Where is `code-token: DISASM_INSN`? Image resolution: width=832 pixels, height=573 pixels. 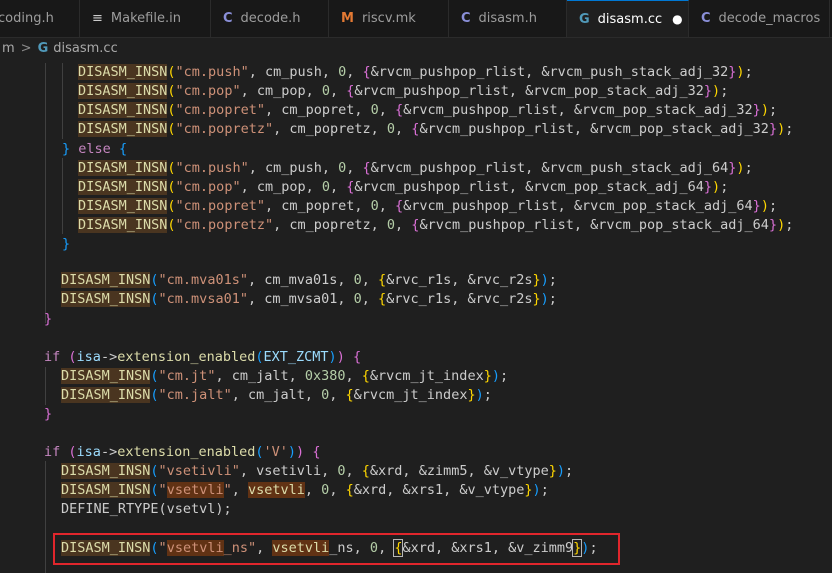
code-token: DISASM_INSN is located at coordinates (123, 129).